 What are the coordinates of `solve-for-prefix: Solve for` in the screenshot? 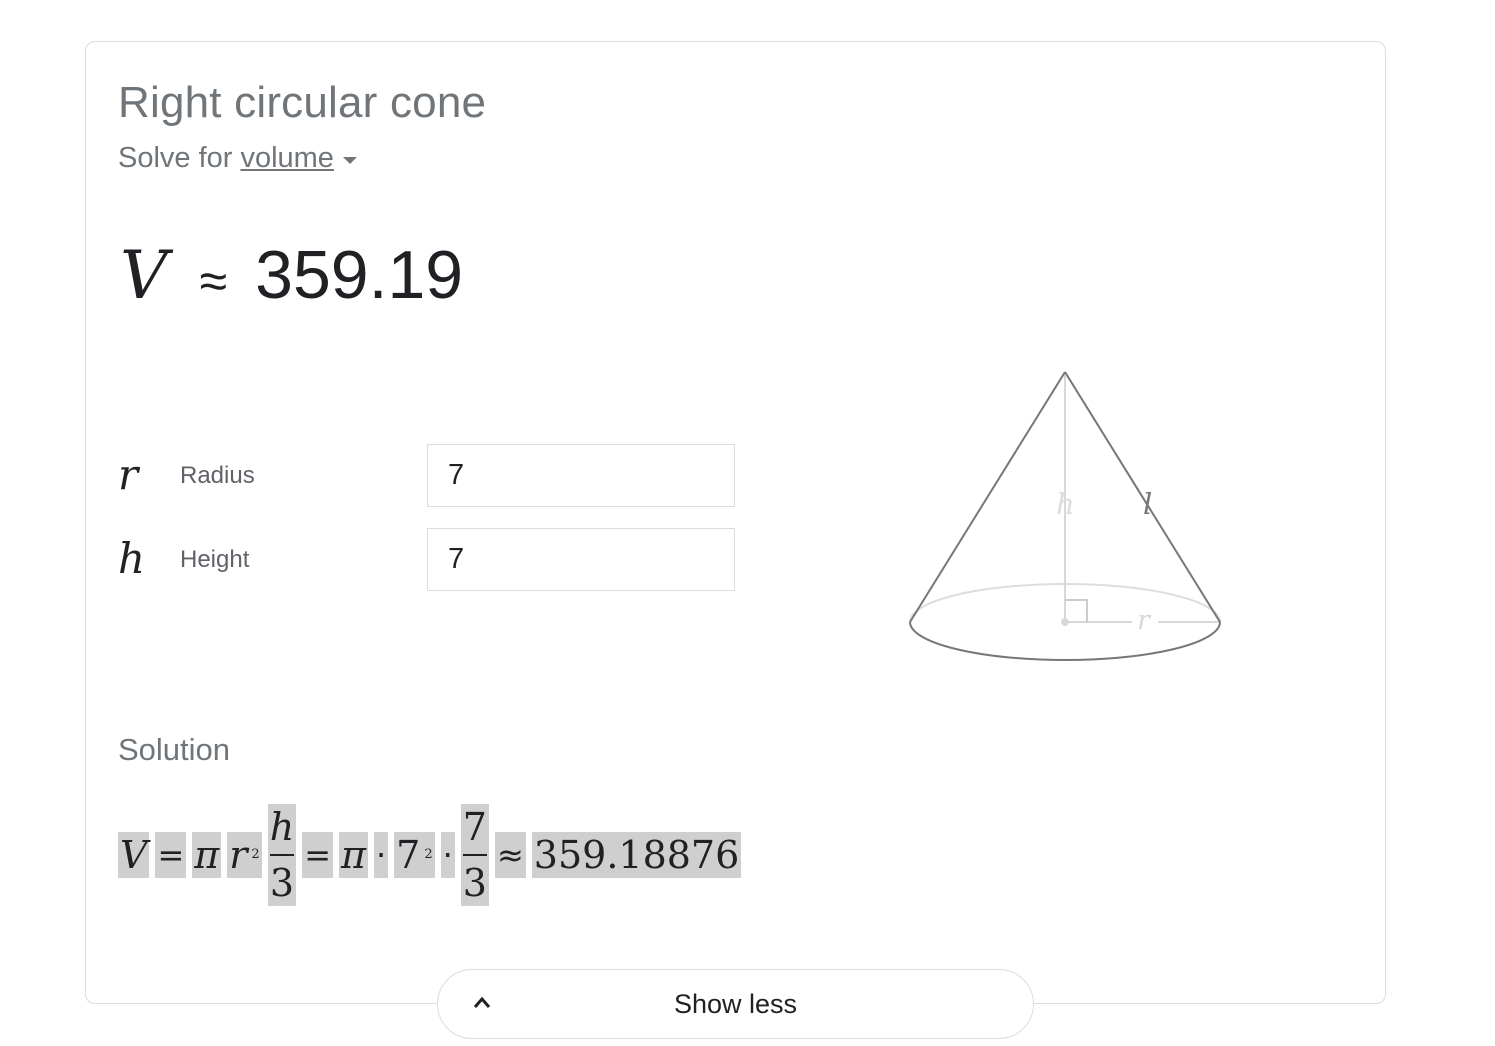 It's located at (175, 158).